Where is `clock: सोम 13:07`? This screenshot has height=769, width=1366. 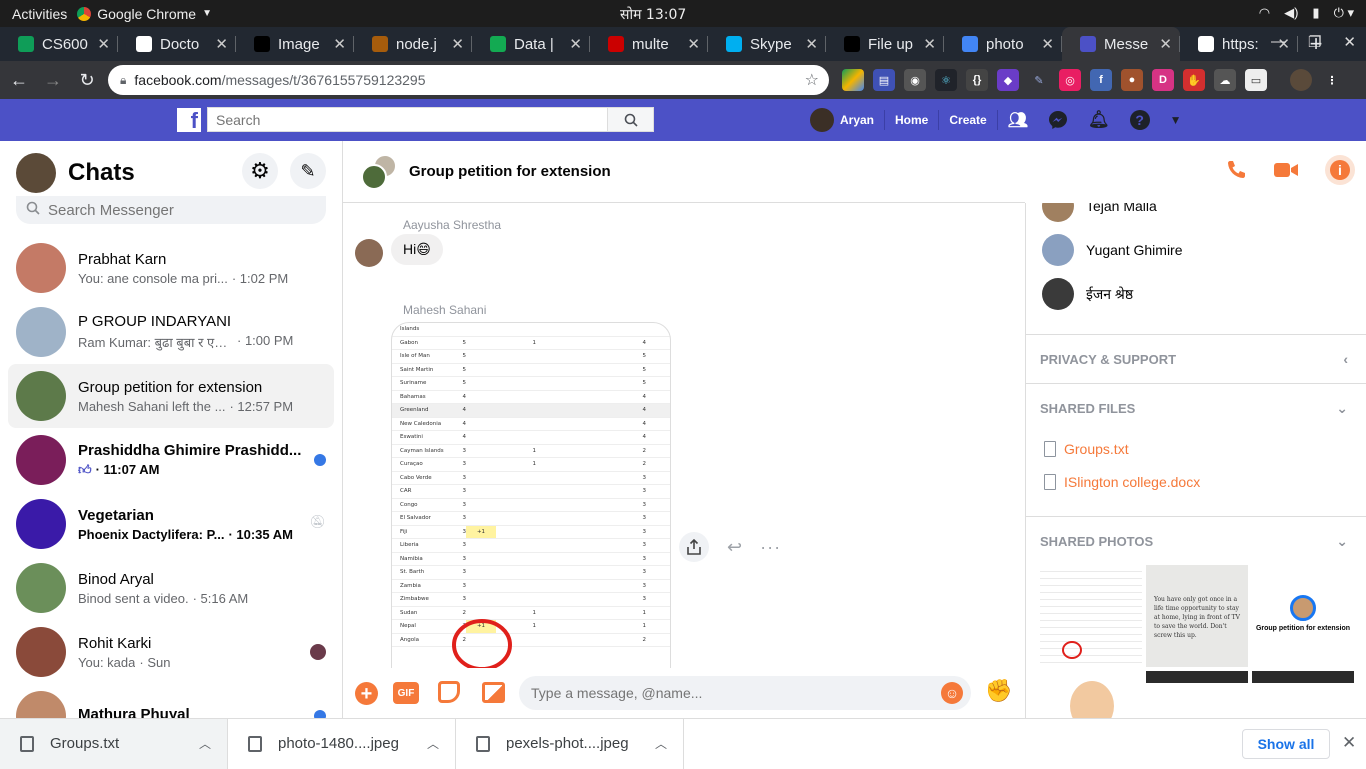 clock: सोम 13:07 is located at coordinates (653, 14).